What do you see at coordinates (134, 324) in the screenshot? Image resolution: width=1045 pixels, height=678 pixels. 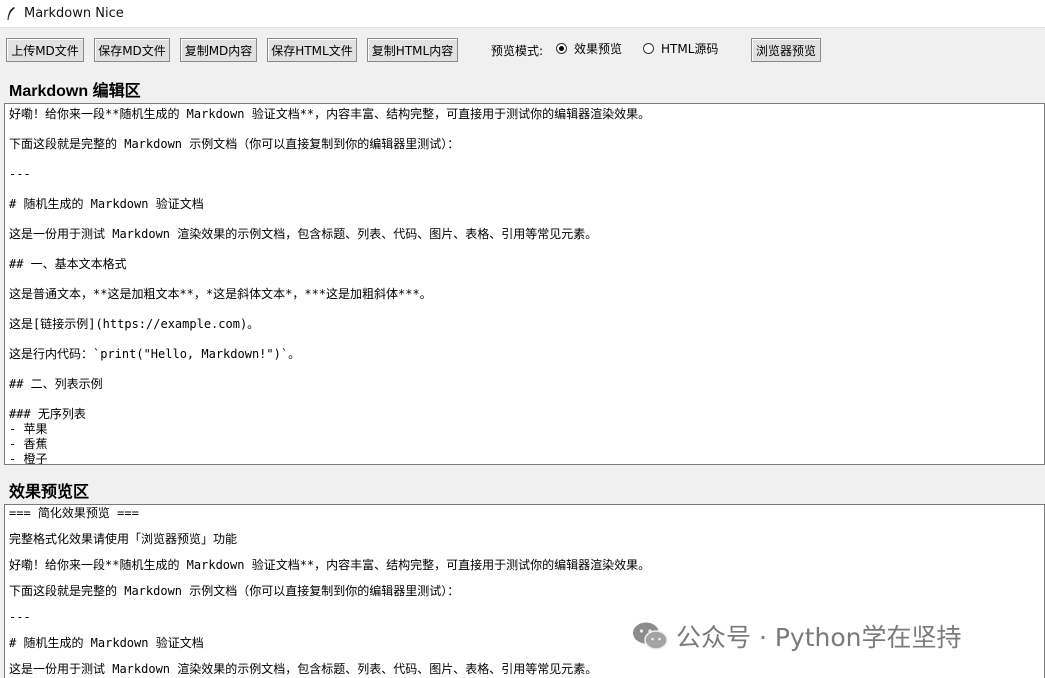 I see `text-line: 这是[链接示例](https://example.com)。` at bounding box center [134, 324].